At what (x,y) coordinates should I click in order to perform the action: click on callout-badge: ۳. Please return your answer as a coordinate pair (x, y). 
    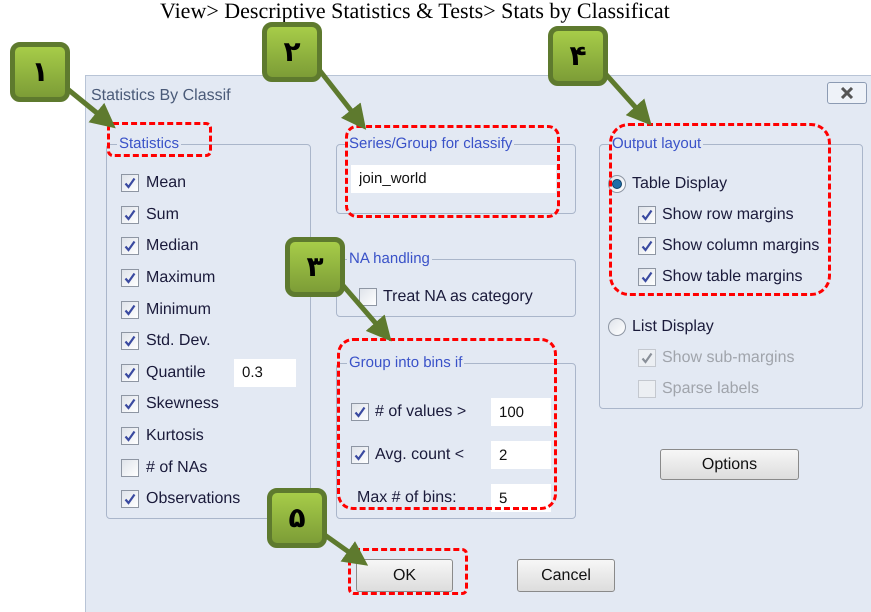
    Looking at the image, I should click on (315, 267).